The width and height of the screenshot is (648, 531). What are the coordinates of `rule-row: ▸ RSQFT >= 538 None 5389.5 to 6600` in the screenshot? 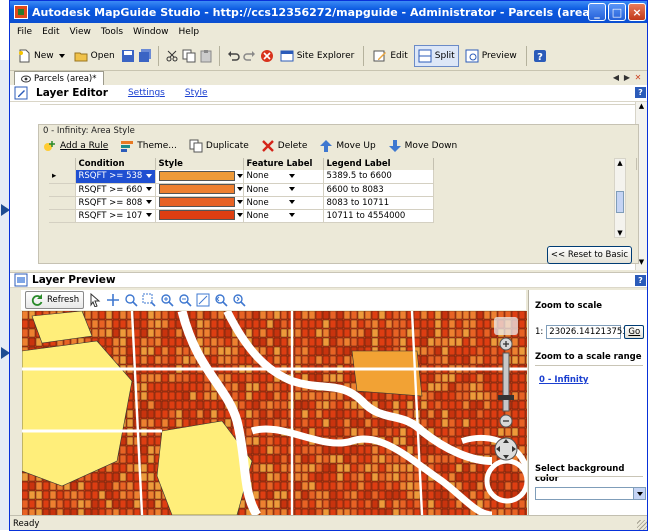 It's located at (343, 177).